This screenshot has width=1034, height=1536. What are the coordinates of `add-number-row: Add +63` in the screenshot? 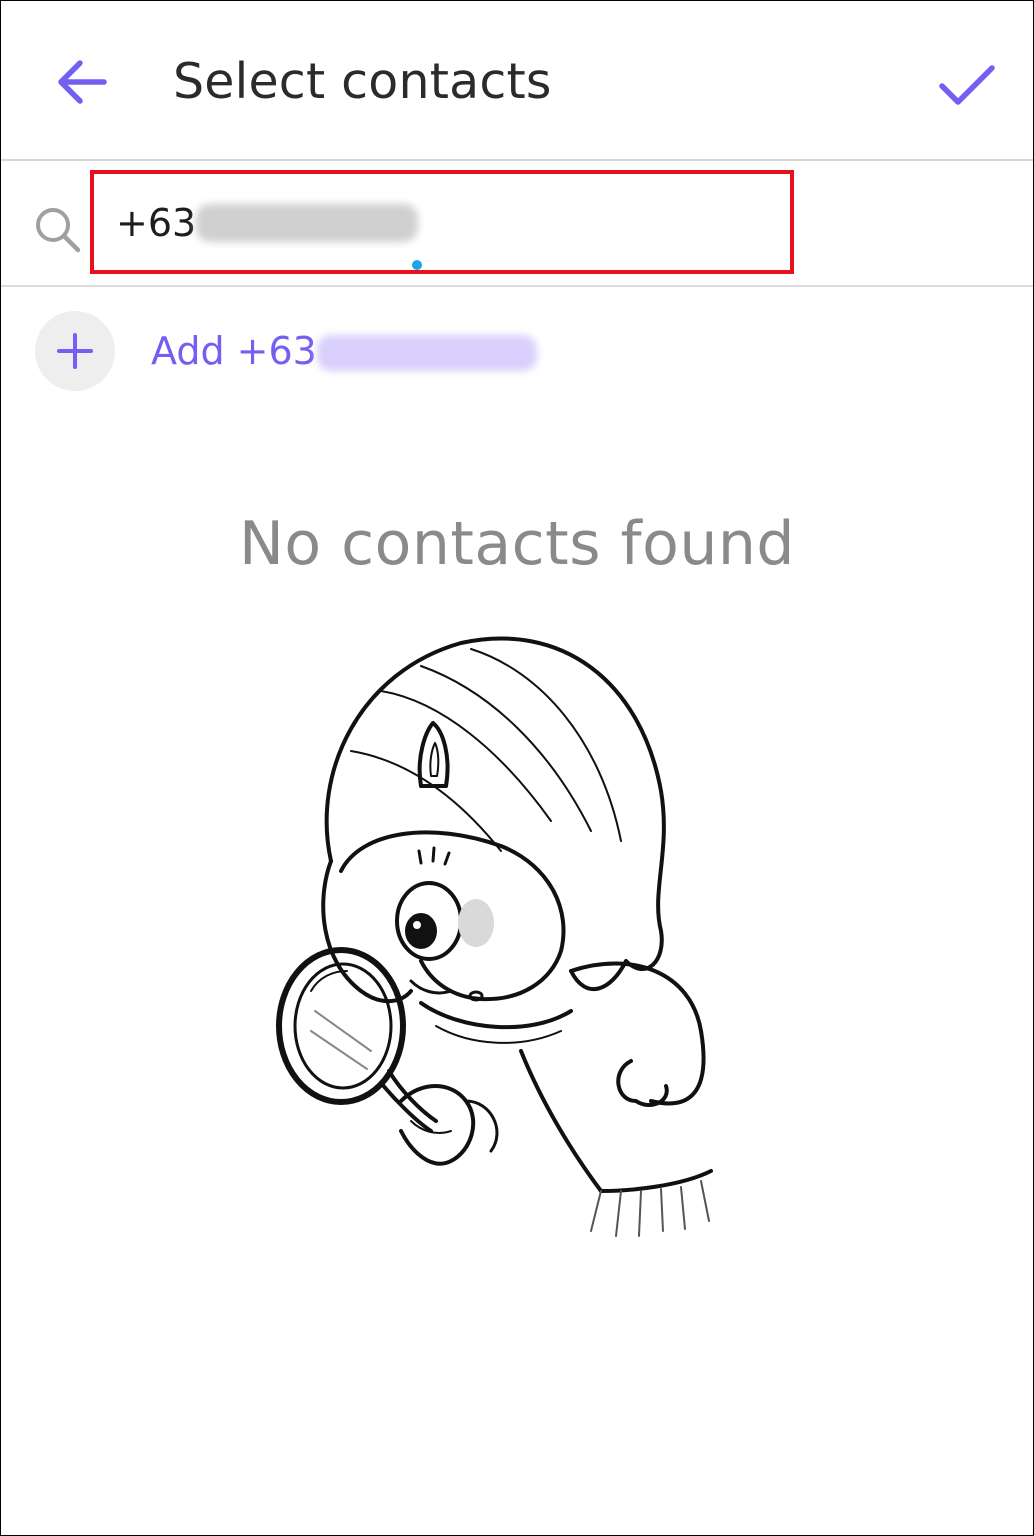 It's located at (517, 342).